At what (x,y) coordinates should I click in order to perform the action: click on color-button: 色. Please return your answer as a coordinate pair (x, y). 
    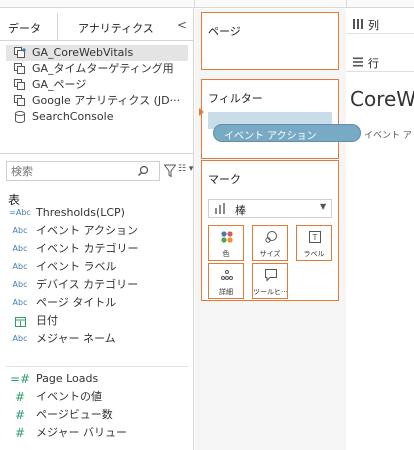
    Looking at the image, I should click on (226, 243).